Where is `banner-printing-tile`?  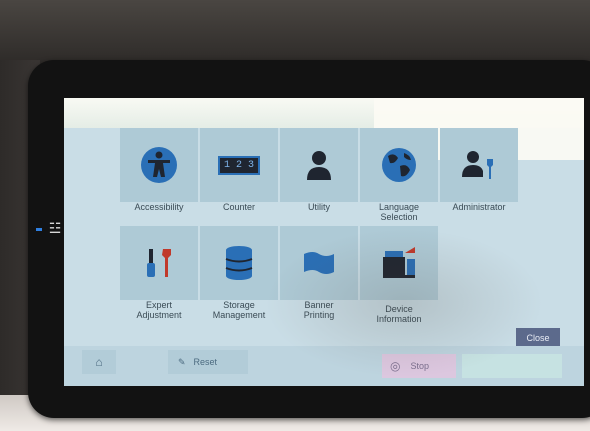 banner-printing-tile is located at coordinates (319, 263).